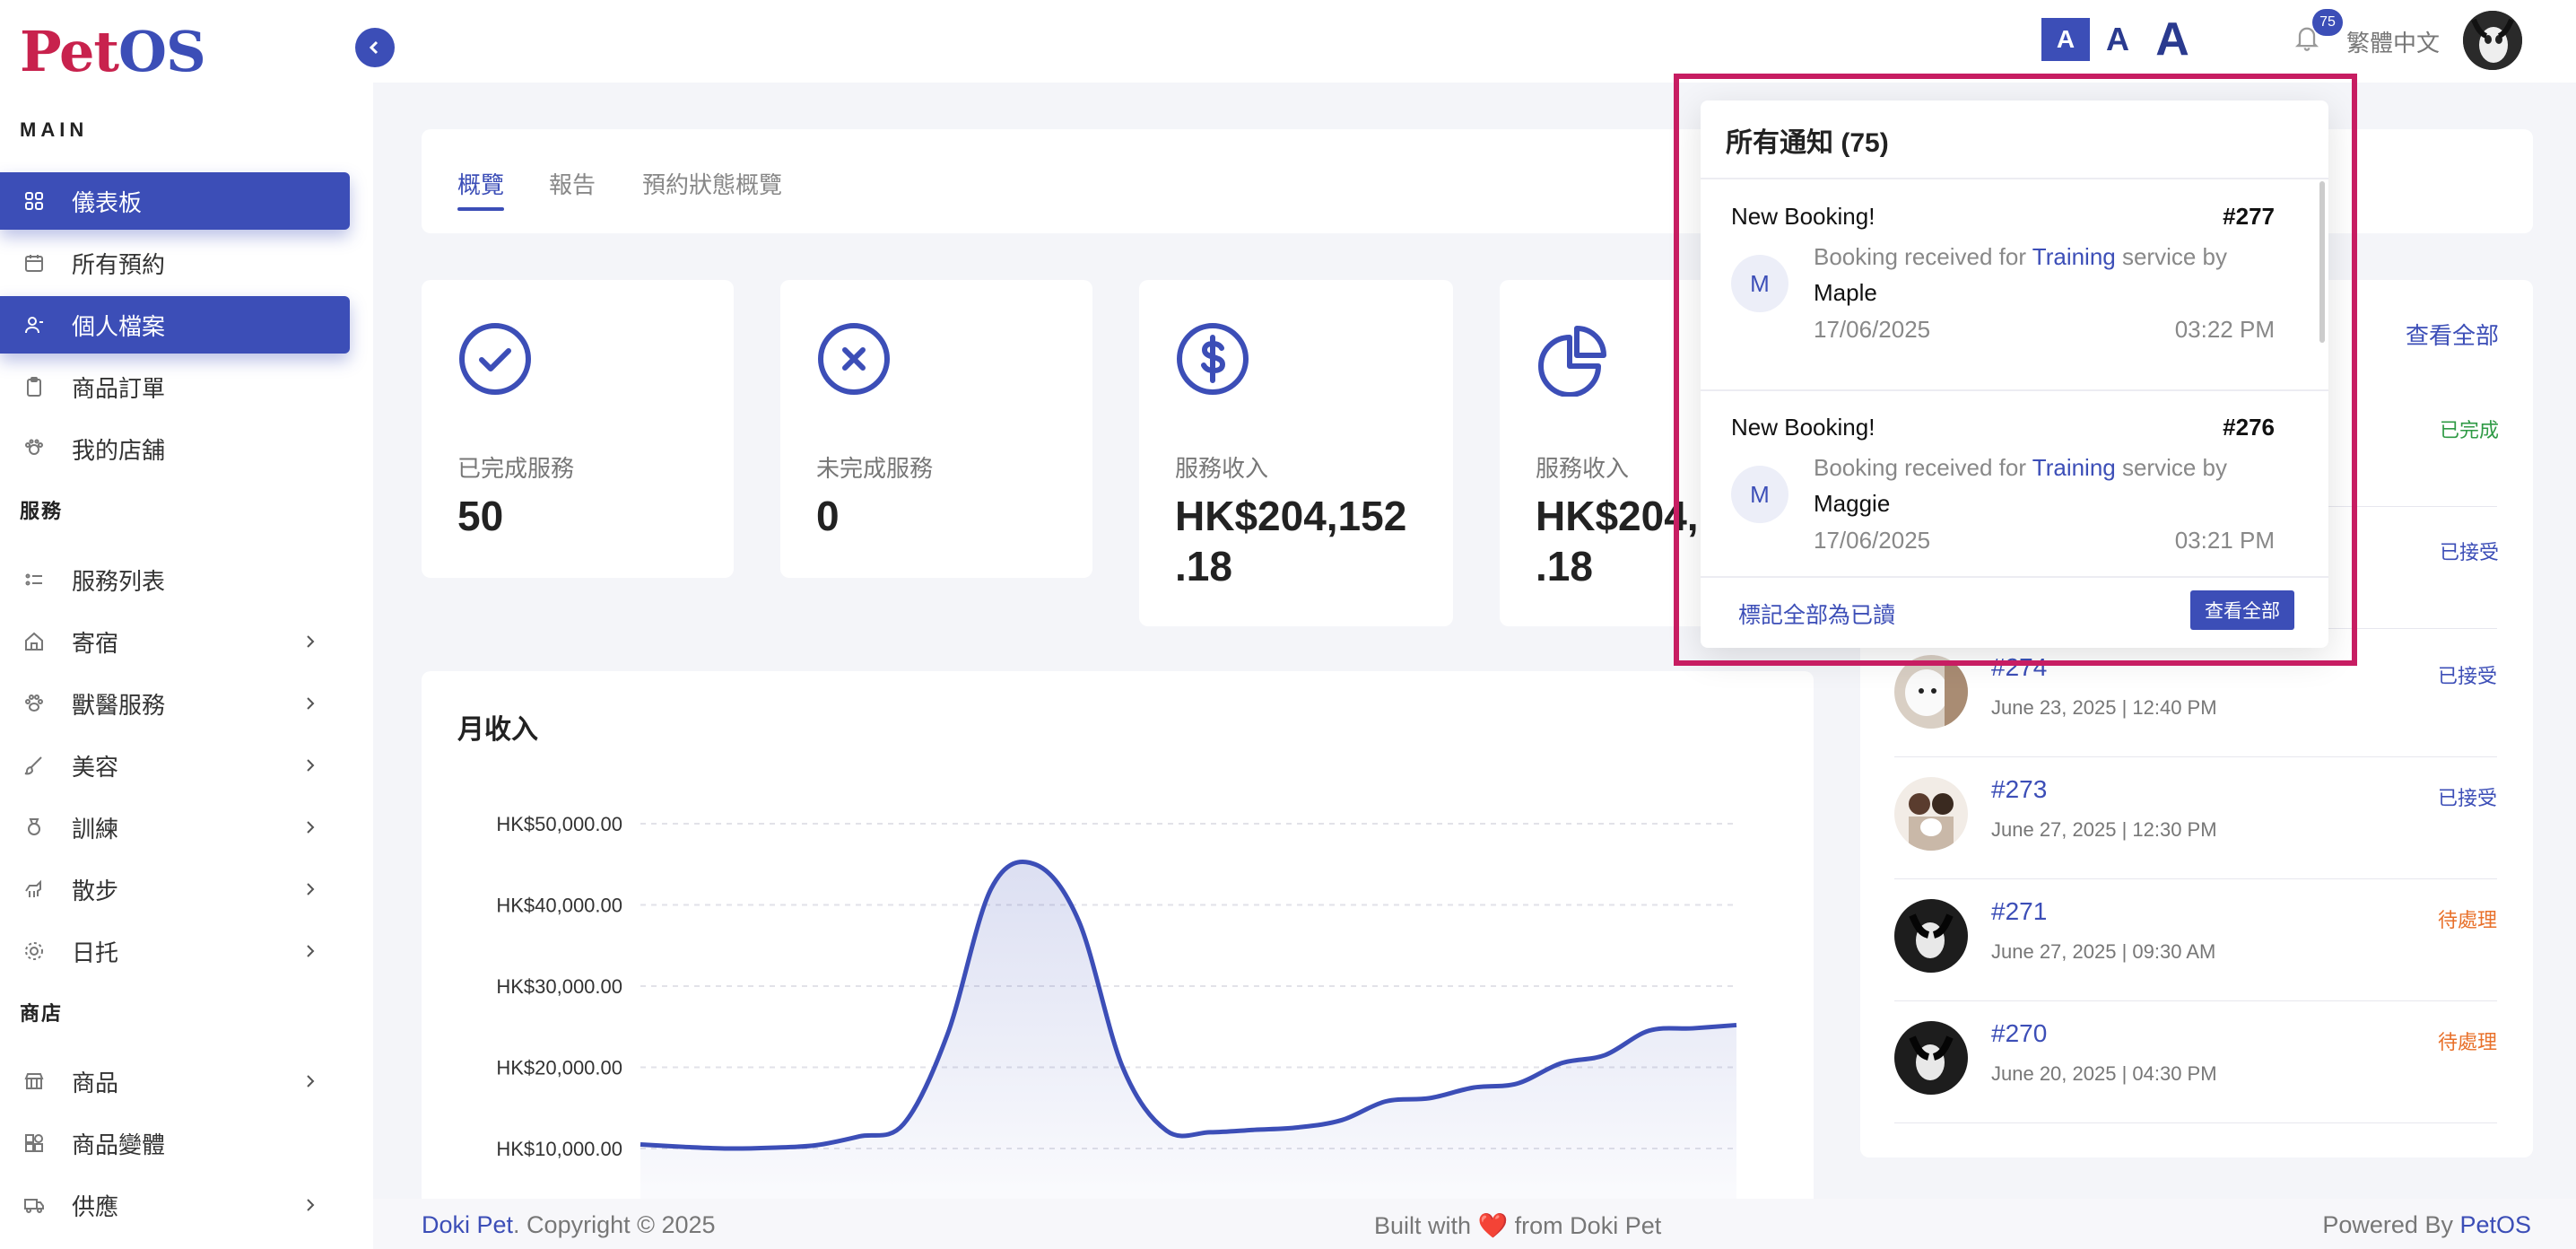  I want to click on stat-value-line1: HK$204,, so click(1617, 516).